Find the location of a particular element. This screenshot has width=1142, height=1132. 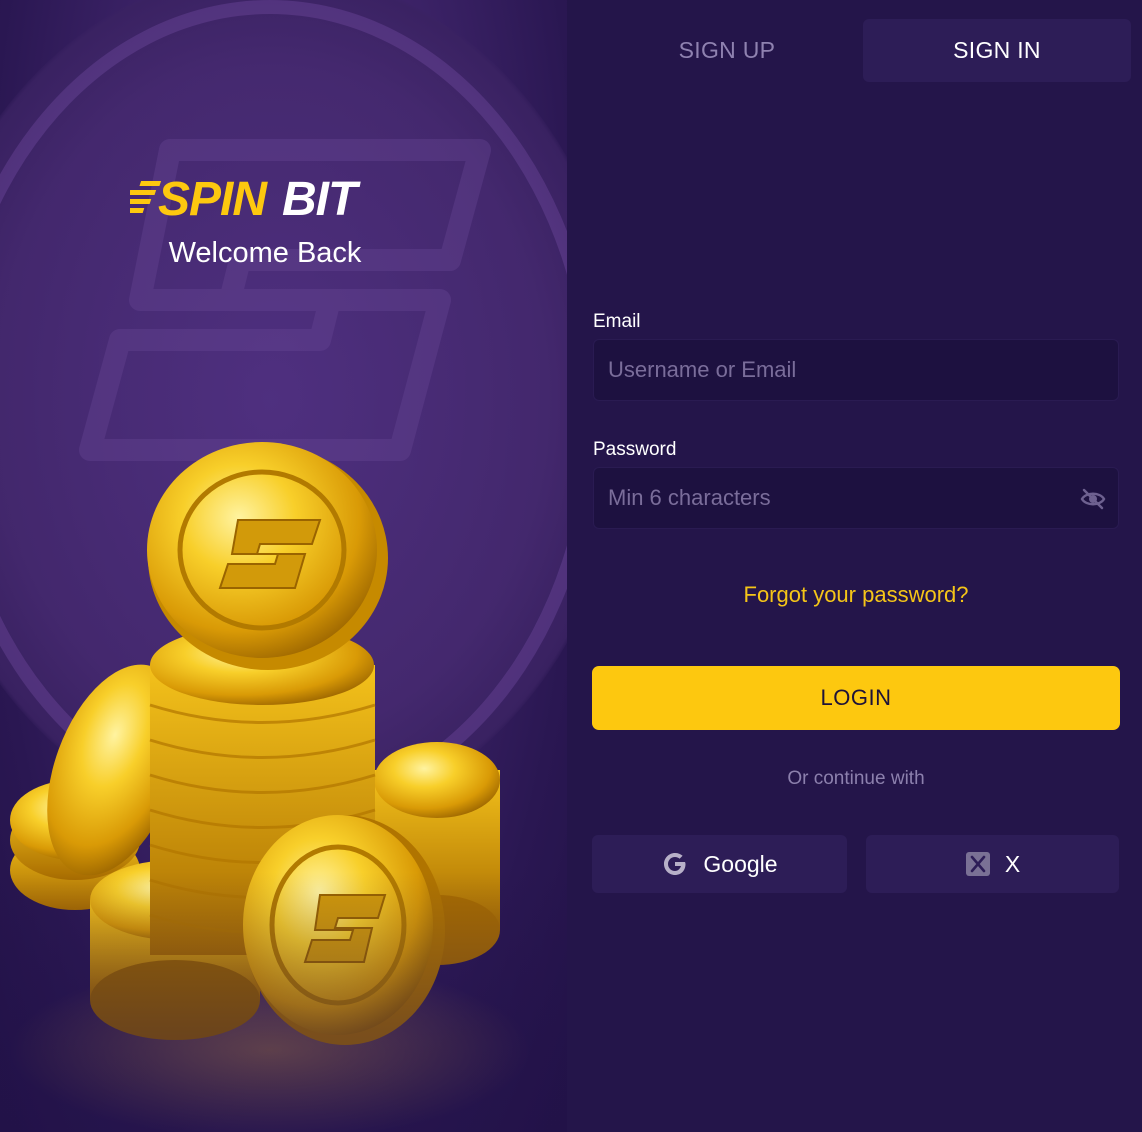

svg-text: BIT is located at coordinates (321, 197).